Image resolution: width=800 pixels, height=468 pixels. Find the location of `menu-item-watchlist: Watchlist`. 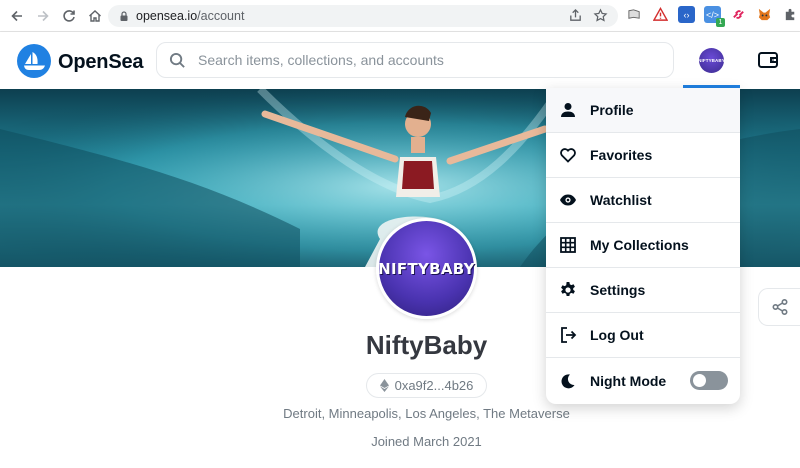

menu-item-watchlist: Watchlist is located at coordinates (643, 200).